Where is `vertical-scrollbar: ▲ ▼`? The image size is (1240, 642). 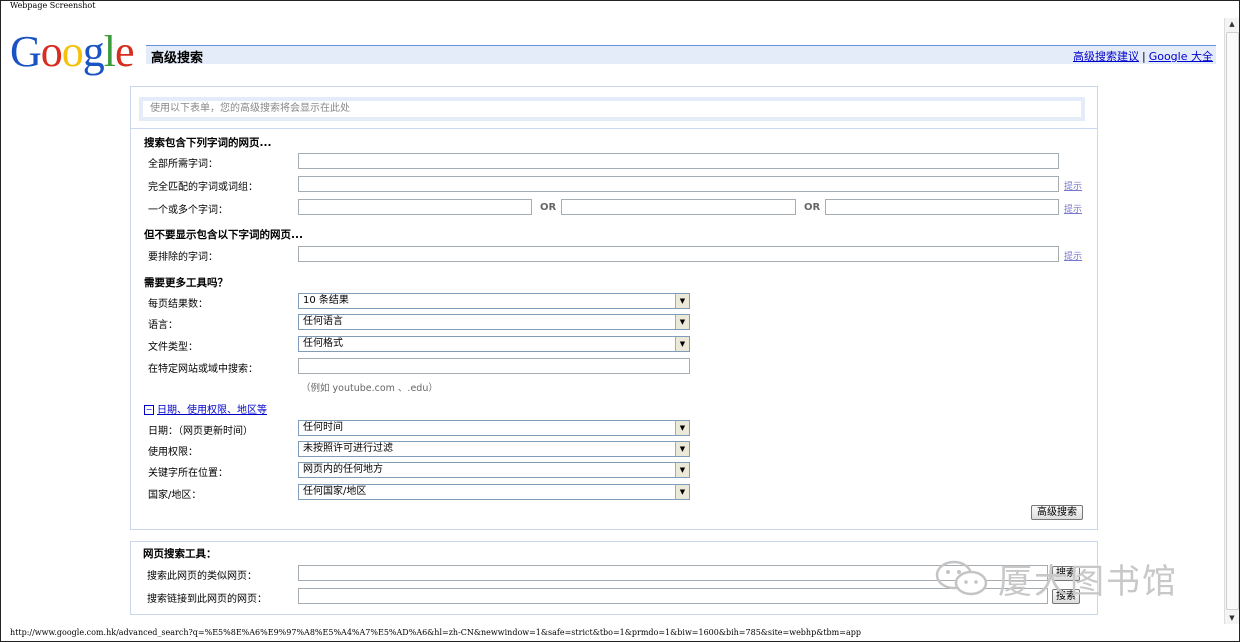
vertical-scrollbar: ▲ ▼ is located at coordinates (1231, 321).